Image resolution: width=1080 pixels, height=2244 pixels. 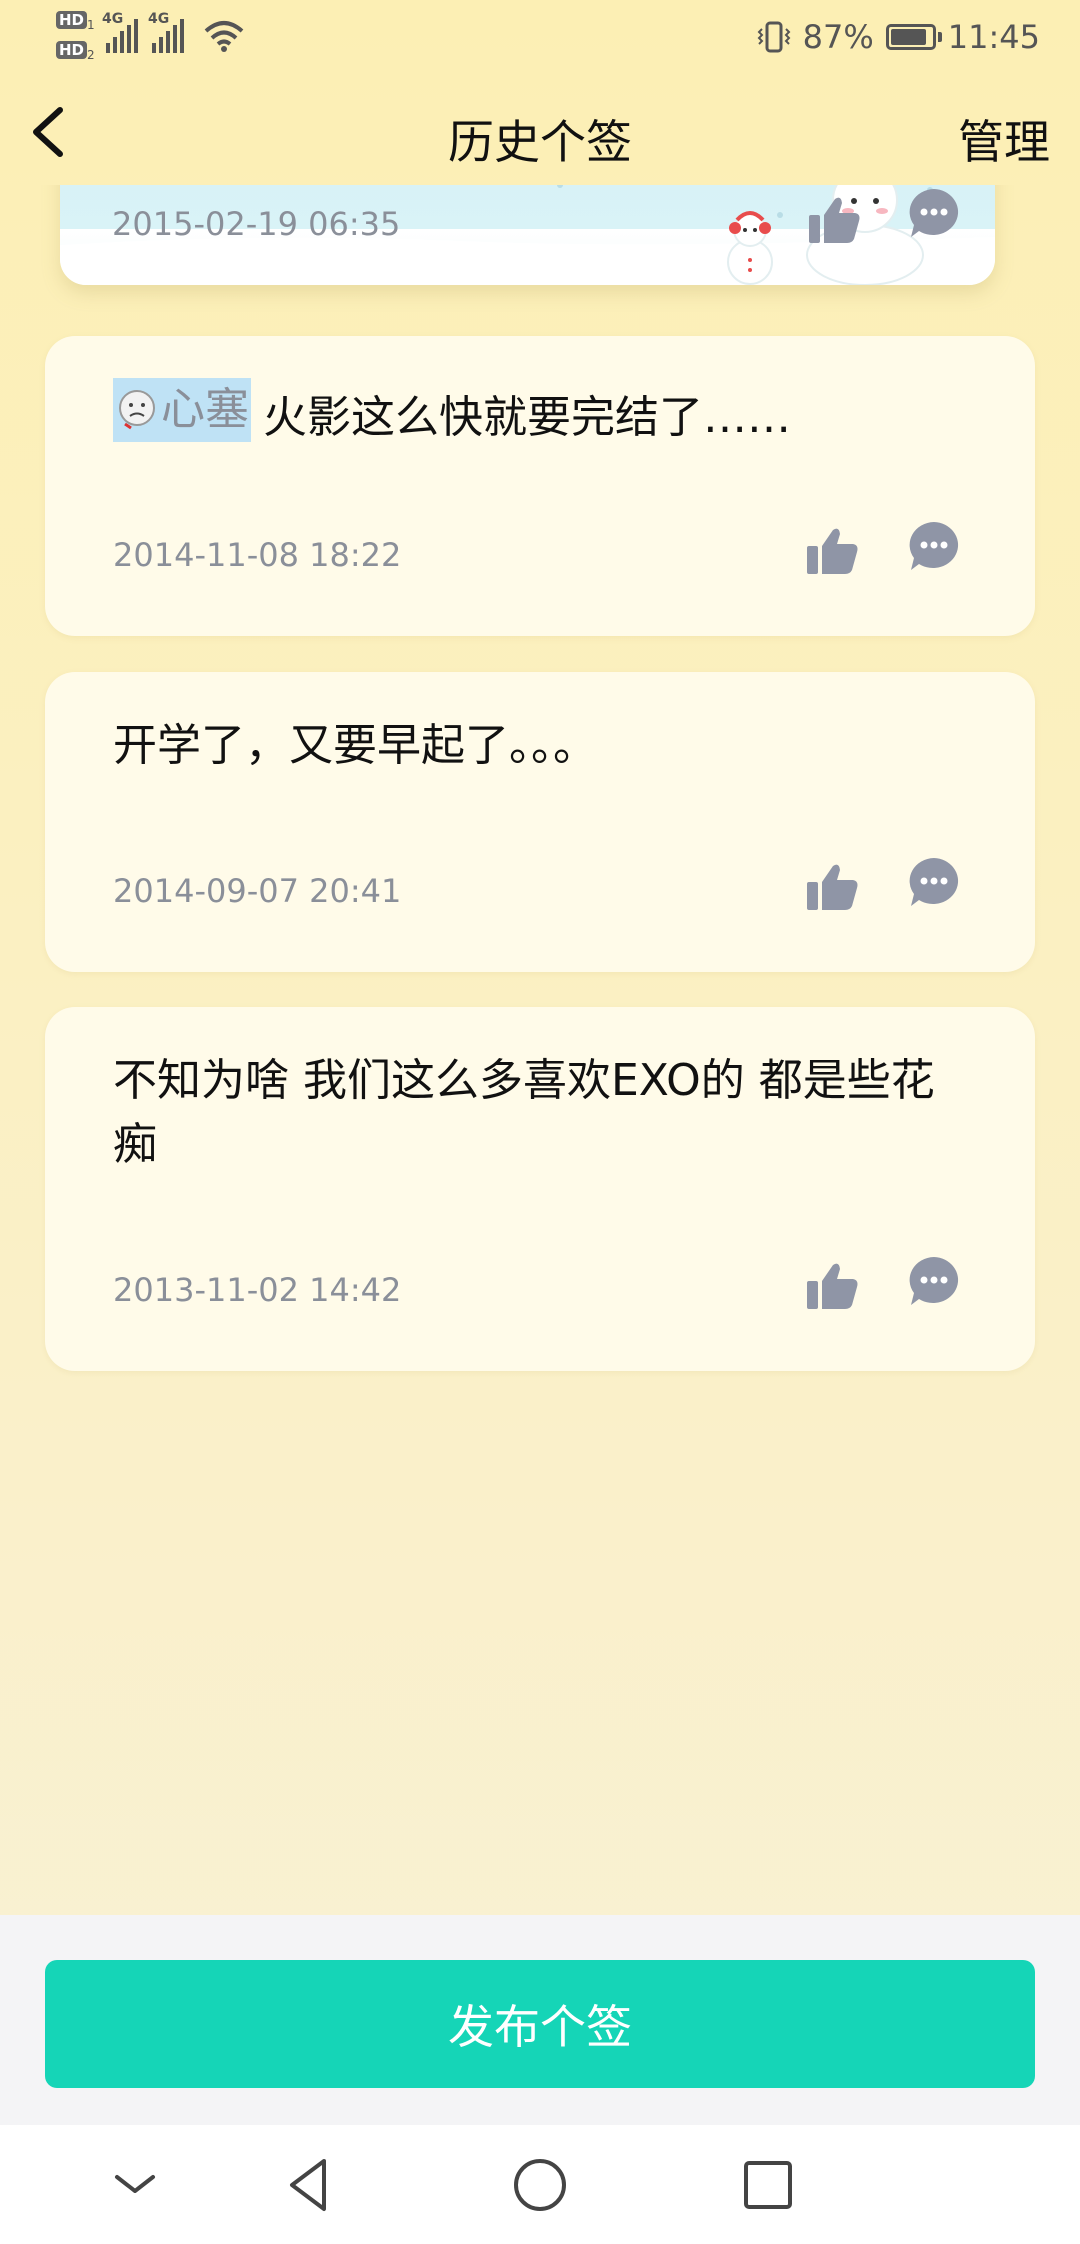 I want to click on clock: 11:45, so click(x=993, y=37).